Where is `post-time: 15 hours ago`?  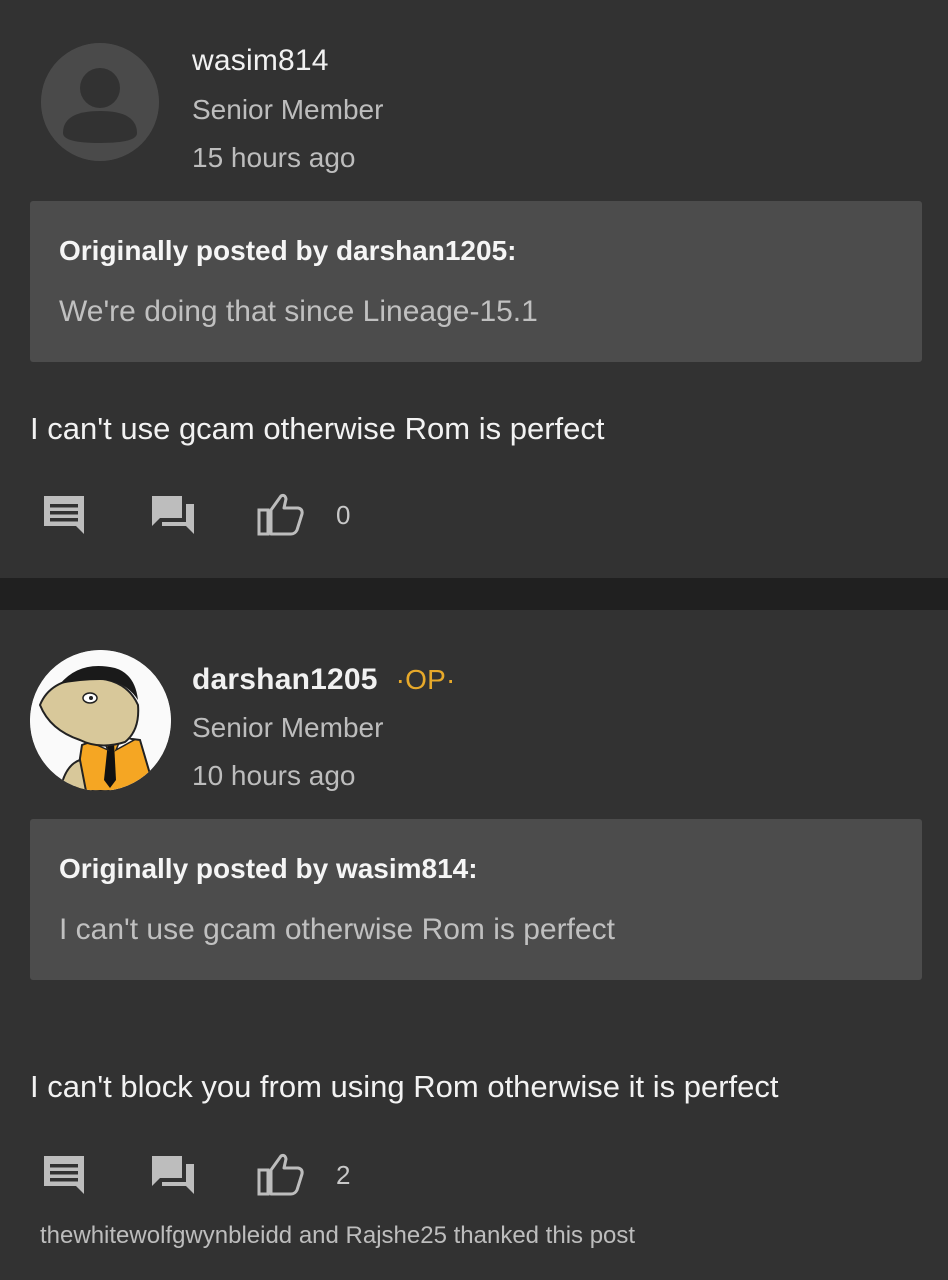
post-time: 15 hours ago is located at coordinates (274, 157).